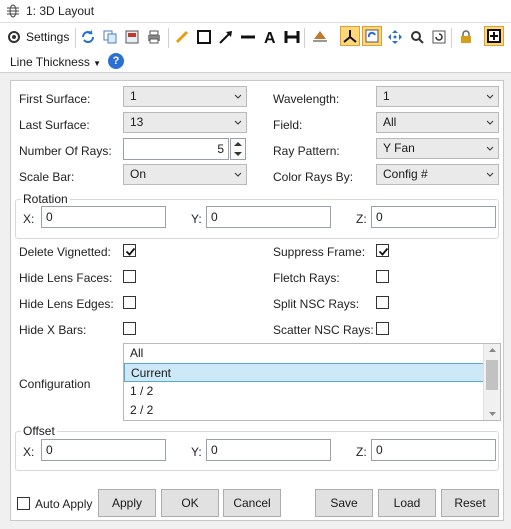 The width and height of the screenshot is (511, 529). Describe the element at coordinates (133, 96) in the screenshot. I see `first-surface-value: 1` at that location.